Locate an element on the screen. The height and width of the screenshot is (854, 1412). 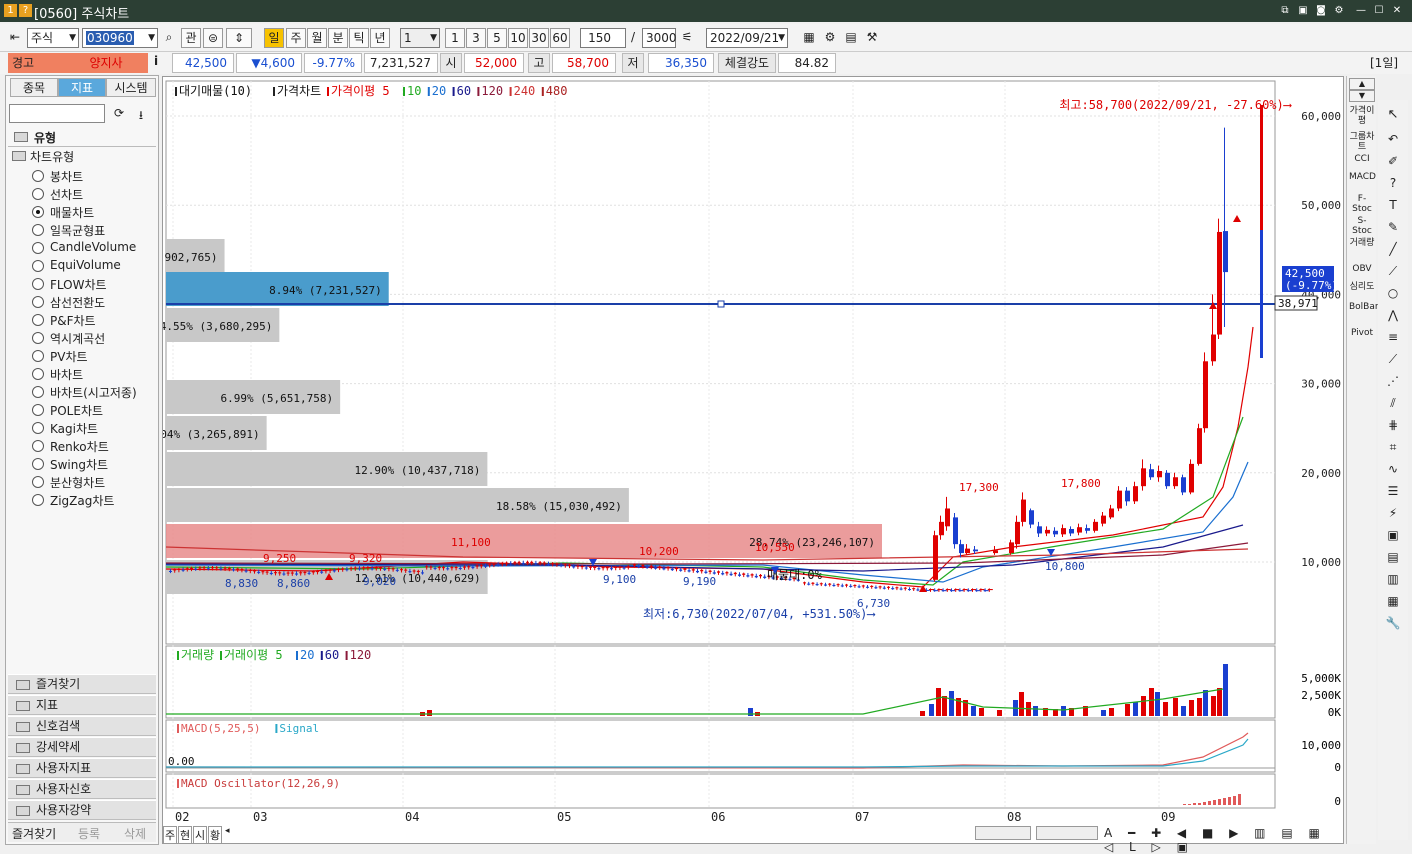
updown-icon: ⇕ is located at coordinates (239, 38).